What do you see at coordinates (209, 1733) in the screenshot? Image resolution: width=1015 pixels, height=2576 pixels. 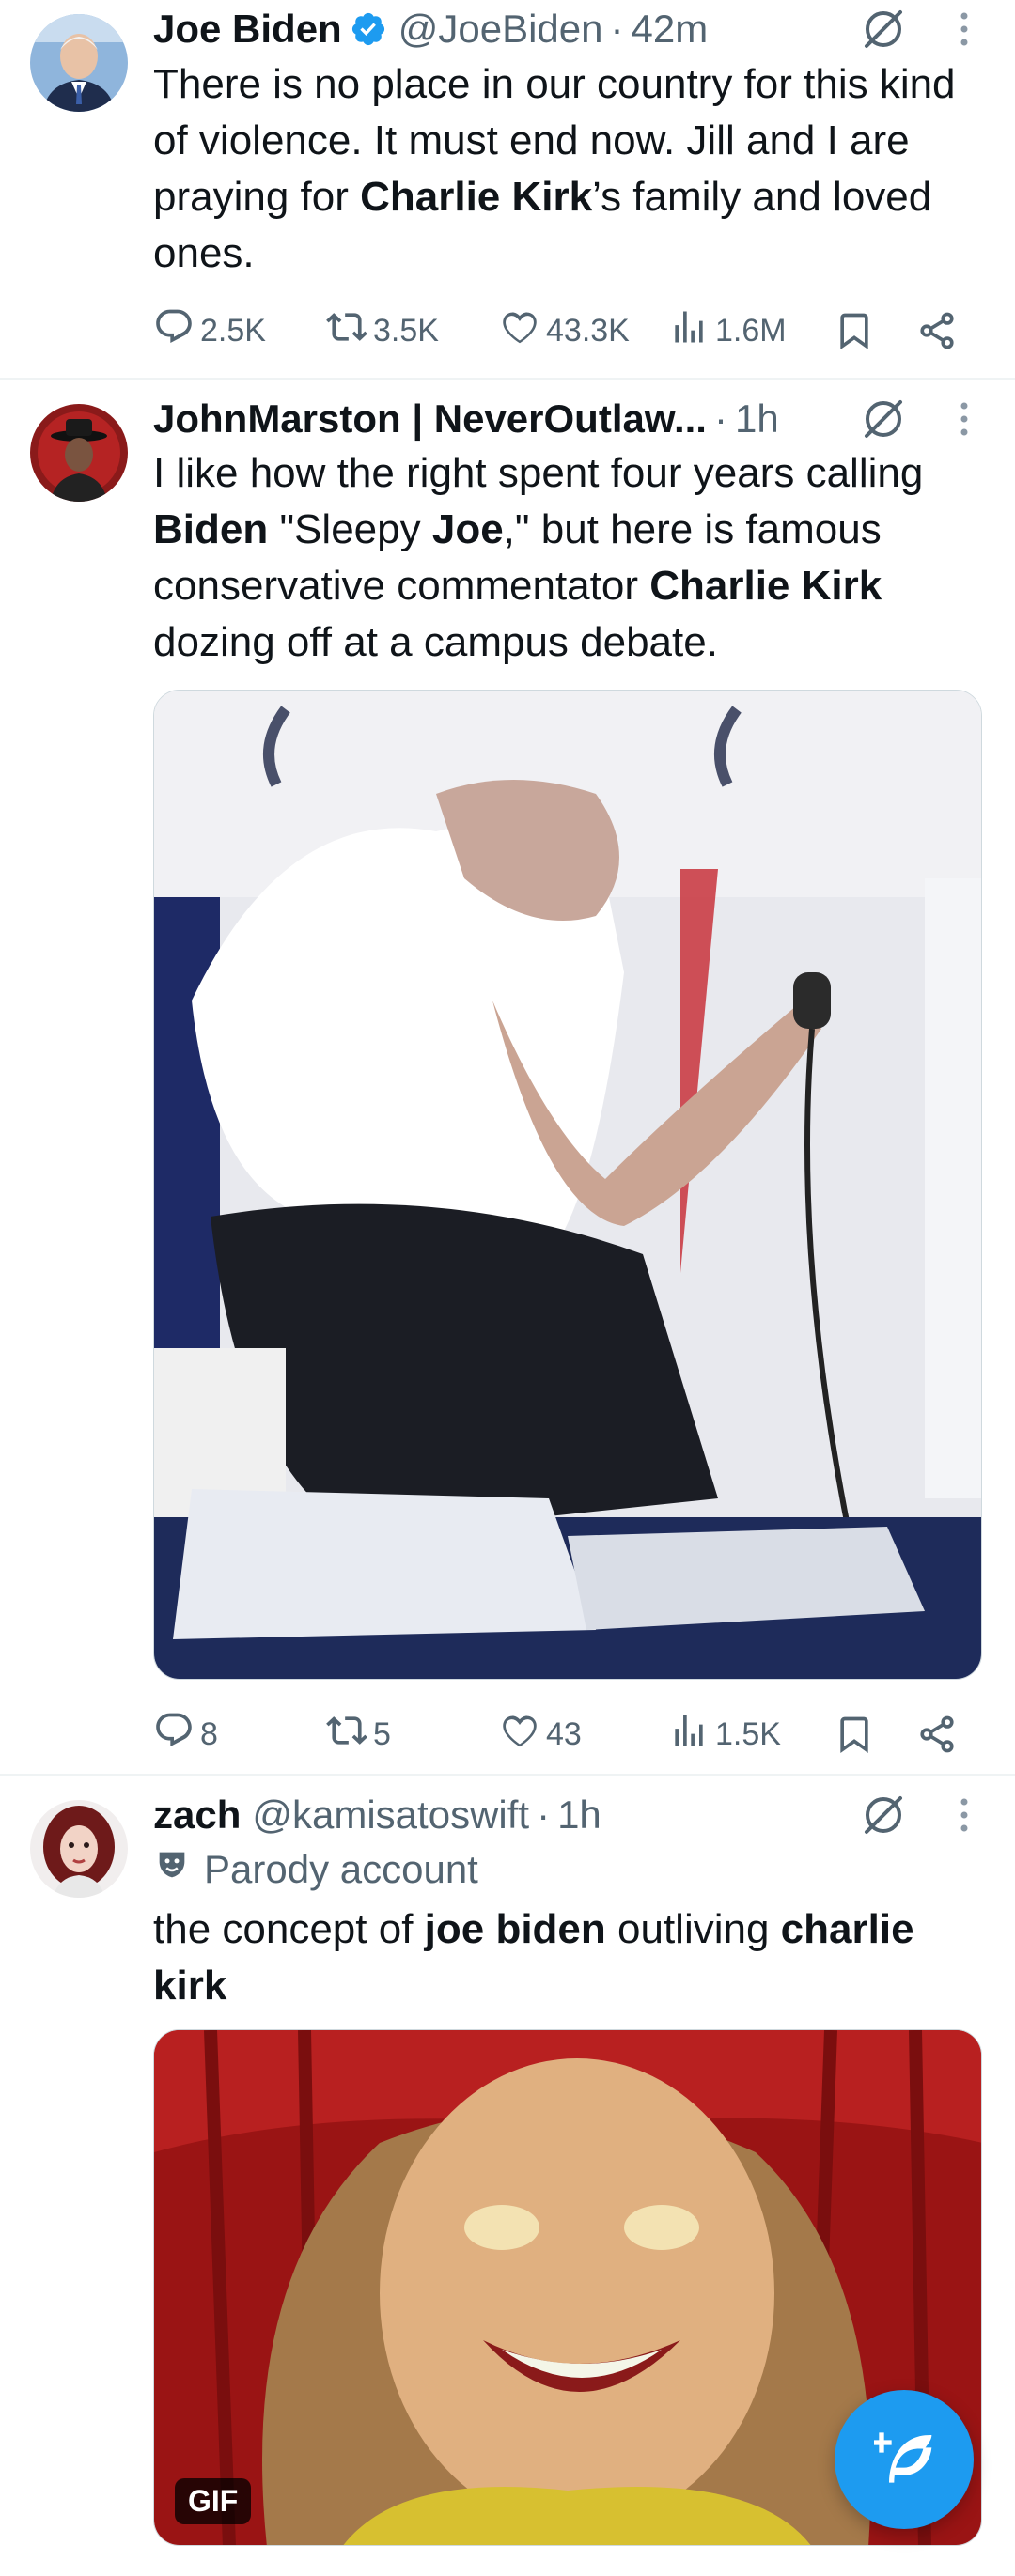 I see `reply-count: 8` at bounding box center [209, 1733].